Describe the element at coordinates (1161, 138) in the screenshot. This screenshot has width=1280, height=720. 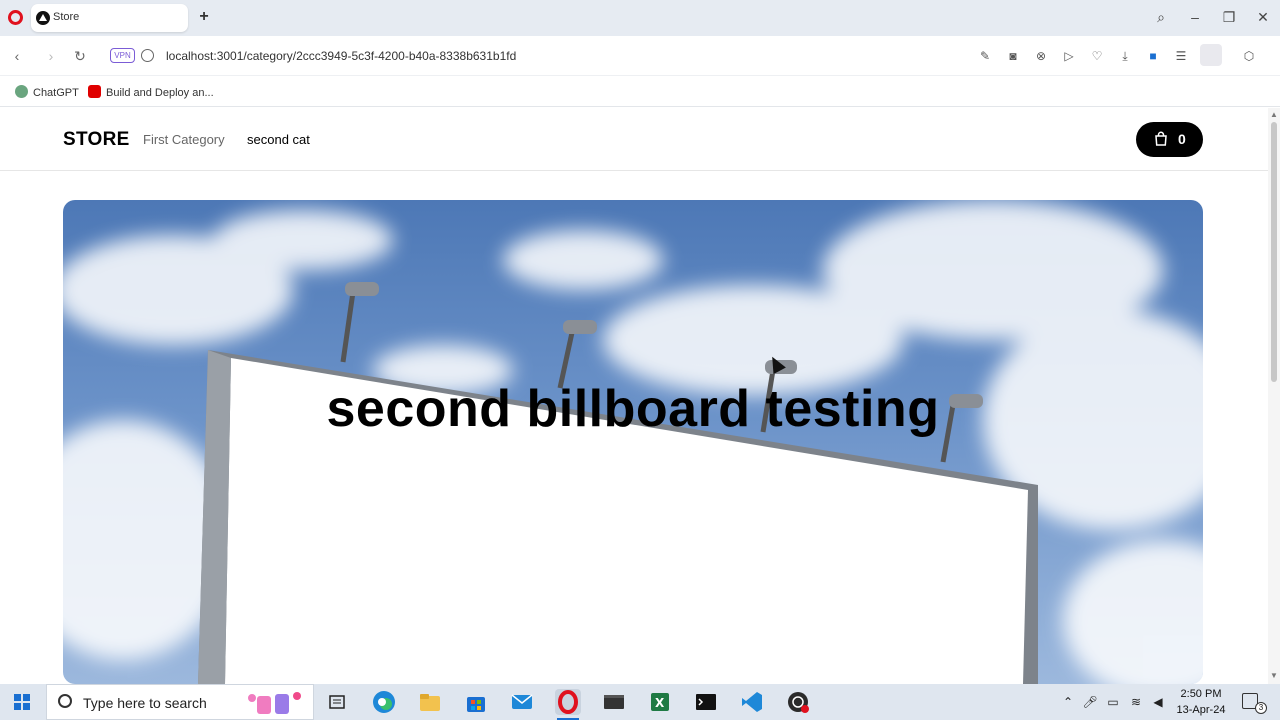
I see `shopping-bag-icon` at that location.